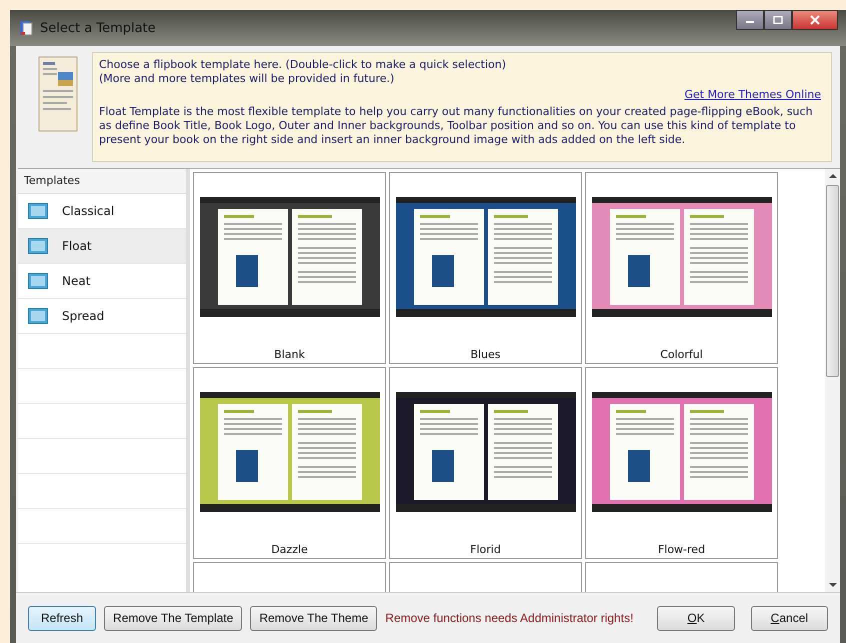 The height and width of the screenshot is (643, 846). Describe the element at coordinates (485, 268) in the screenshot. I see `theme-card: Blues` at that location.